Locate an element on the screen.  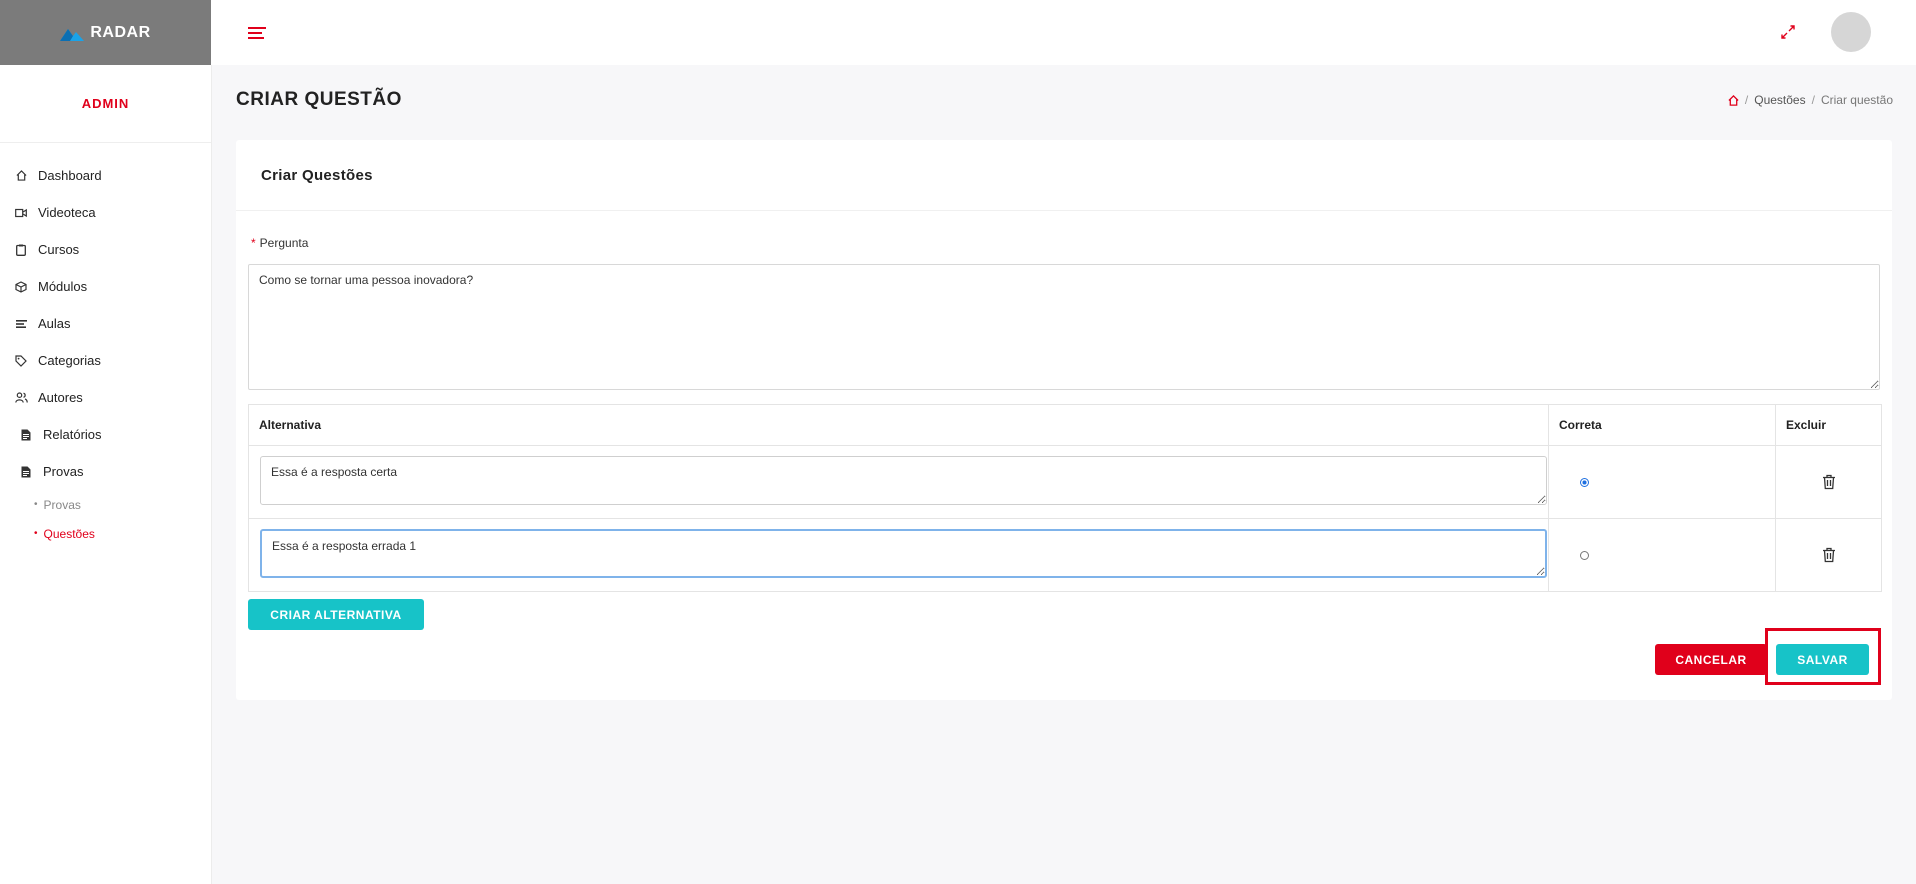
avatar is located at coordinates (1851, 32).